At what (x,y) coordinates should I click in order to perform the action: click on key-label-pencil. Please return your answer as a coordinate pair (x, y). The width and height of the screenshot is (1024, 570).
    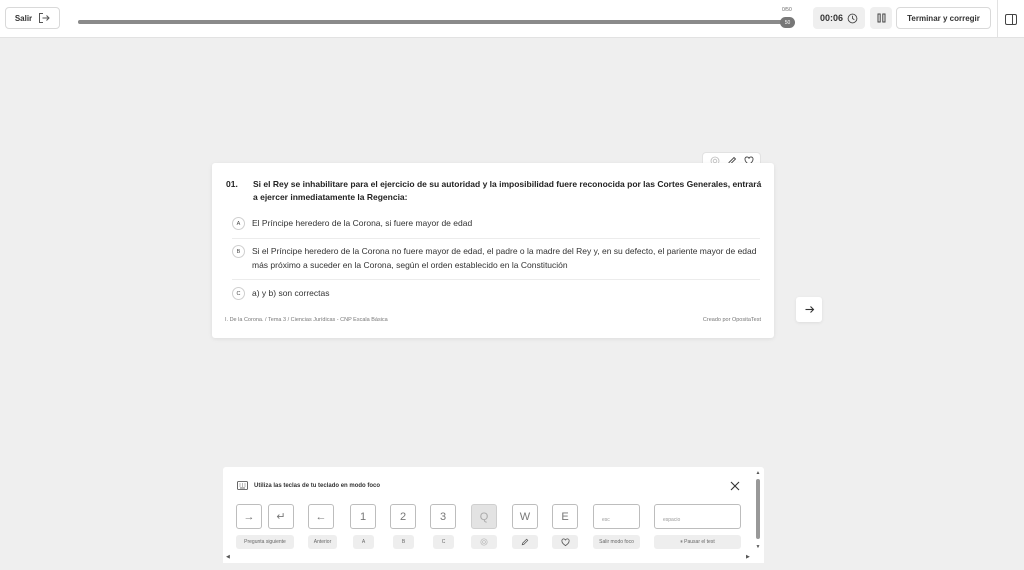
    Looking at the image, I should click on (525, 542).